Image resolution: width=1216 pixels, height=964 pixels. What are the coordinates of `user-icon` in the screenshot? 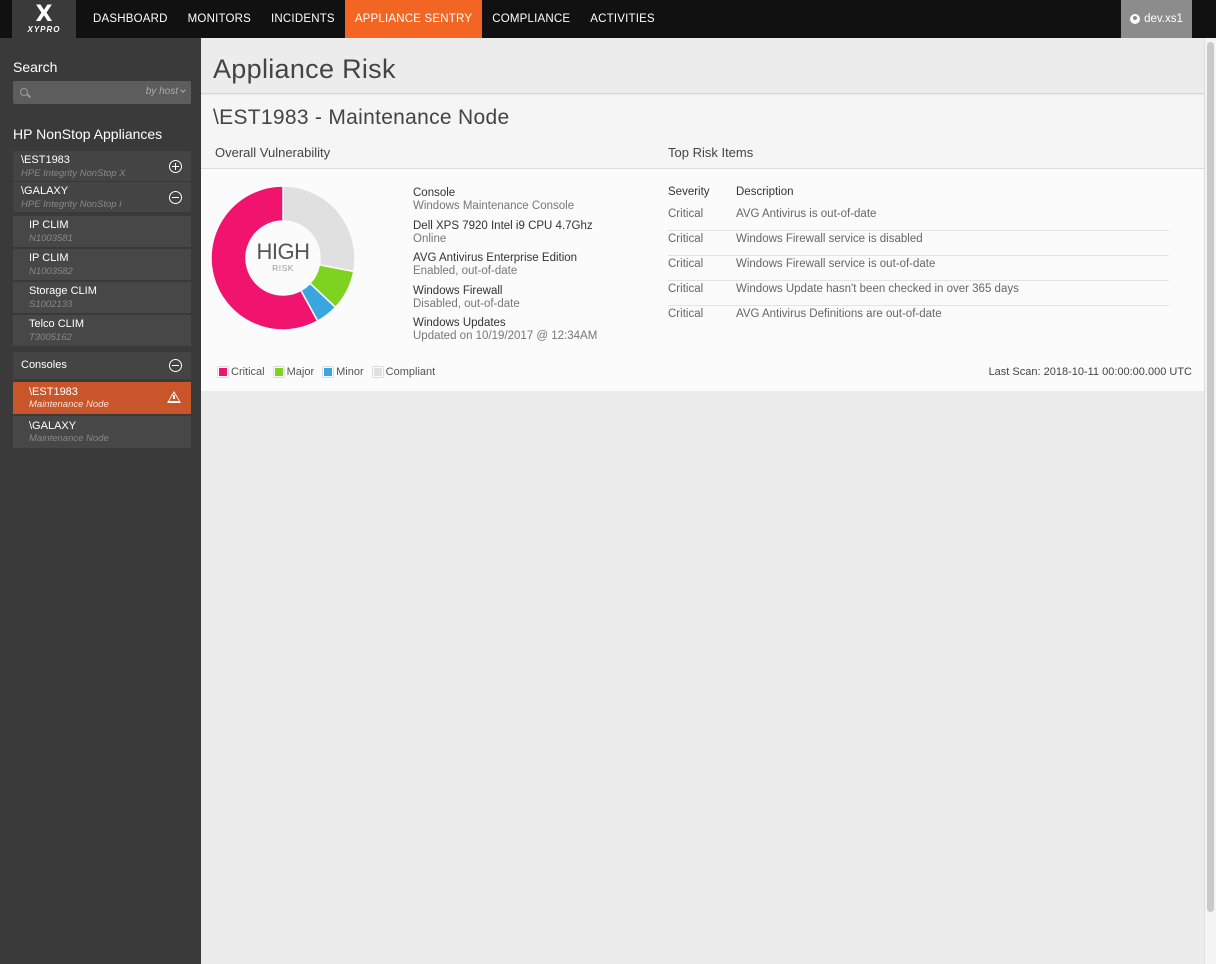 It's located at (1135, 19).